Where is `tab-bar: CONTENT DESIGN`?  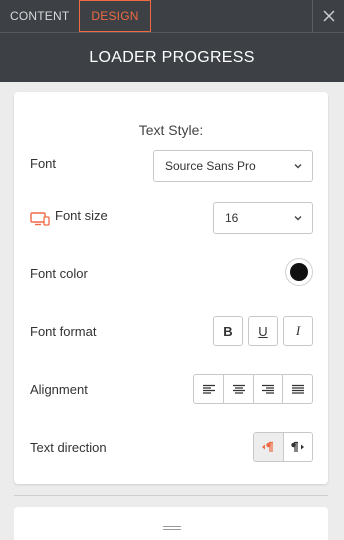
tab-bar: CONTENT DESIGN is located at coordinates (75, 16).